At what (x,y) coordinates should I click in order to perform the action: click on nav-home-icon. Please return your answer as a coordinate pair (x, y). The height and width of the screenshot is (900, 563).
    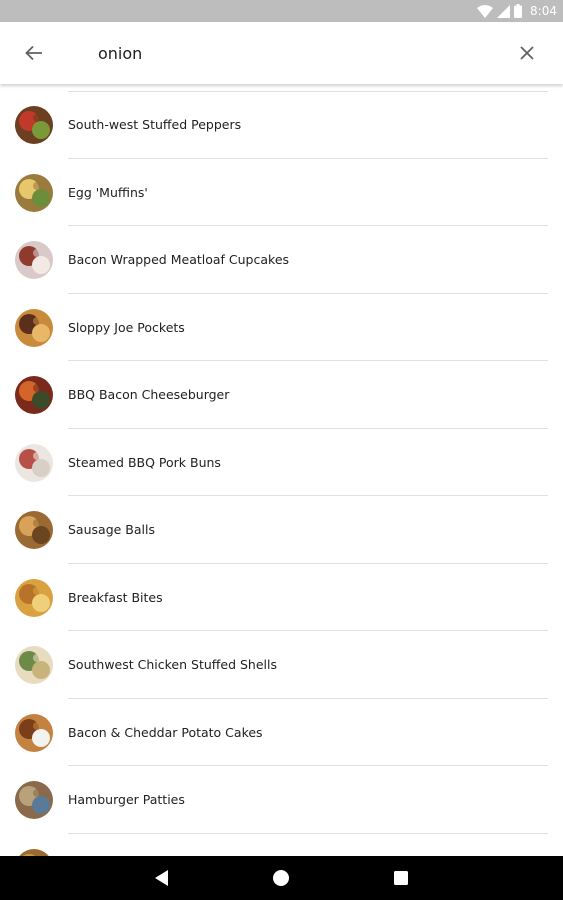
    Looking at the image, I should click on (281, 878).